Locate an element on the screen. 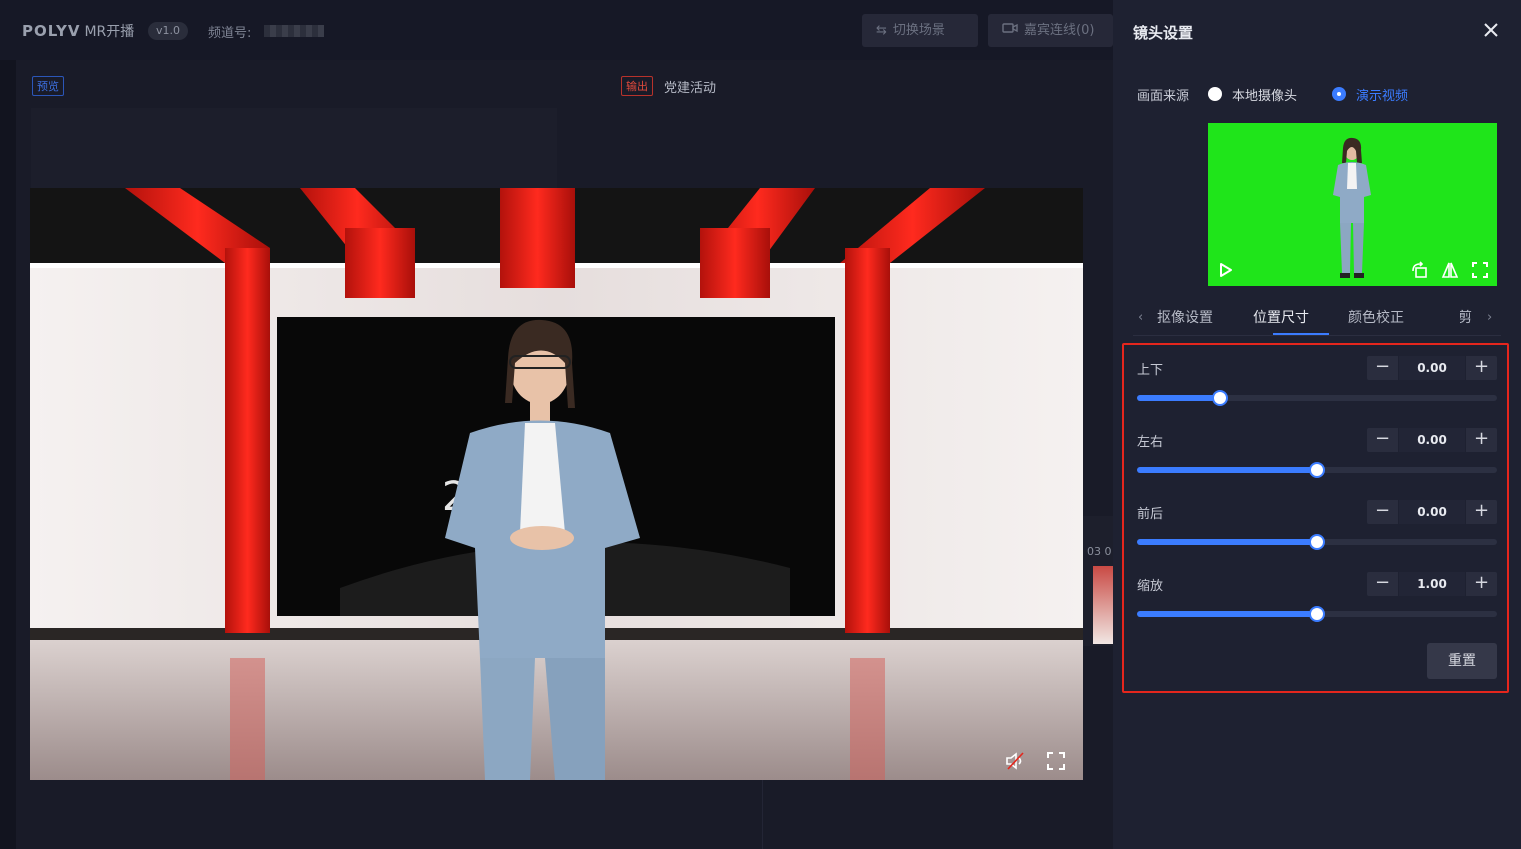  radio-local-camera-label: 本地摄像头 is located at coordinates (1264, 94).